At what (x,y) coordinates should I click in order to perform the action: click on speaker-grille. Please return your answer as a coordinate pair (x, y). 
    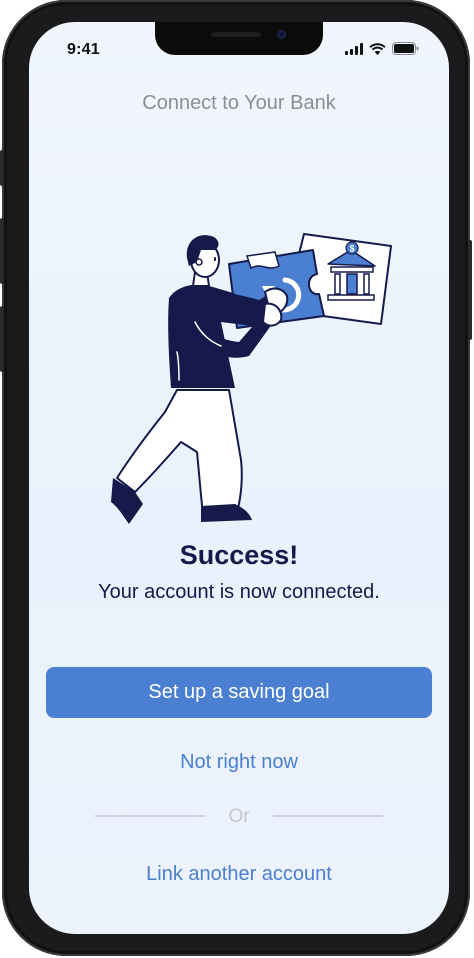
    Looking at the image, I should click on (236, 34).